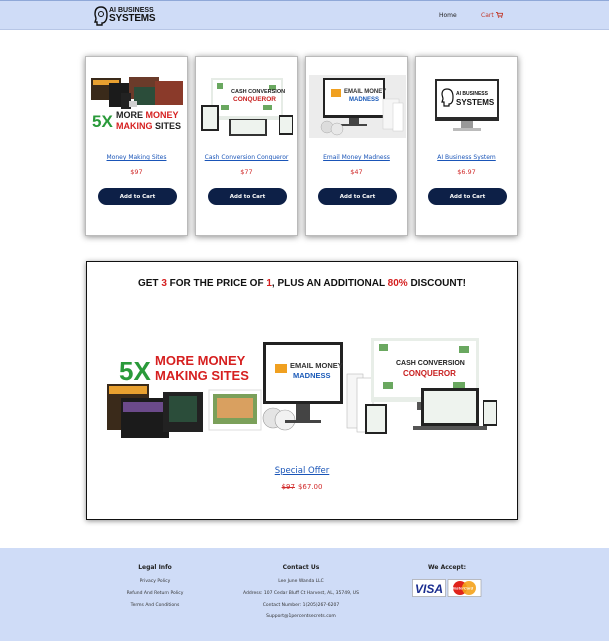  I want to click on payment-cards: VISA MasterCard, so click(447, 588).